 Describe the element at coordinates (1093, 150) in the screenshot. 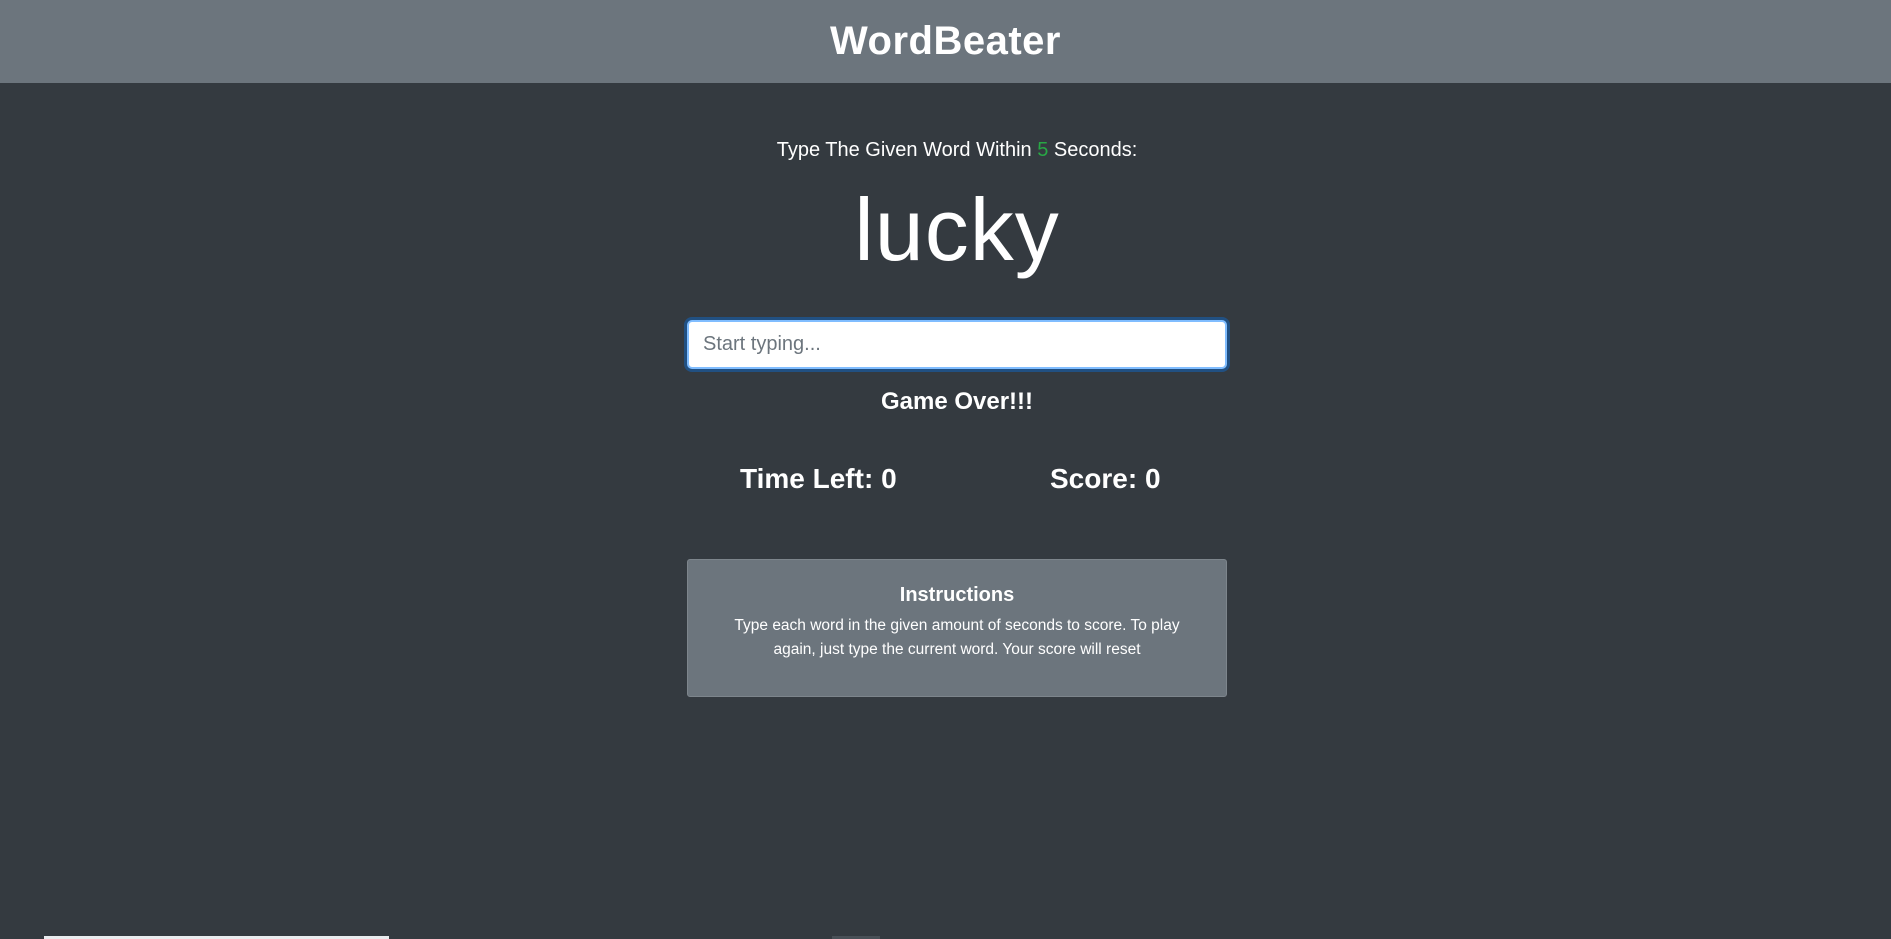

I see `prompt-suffix: Seconds:` at that location.